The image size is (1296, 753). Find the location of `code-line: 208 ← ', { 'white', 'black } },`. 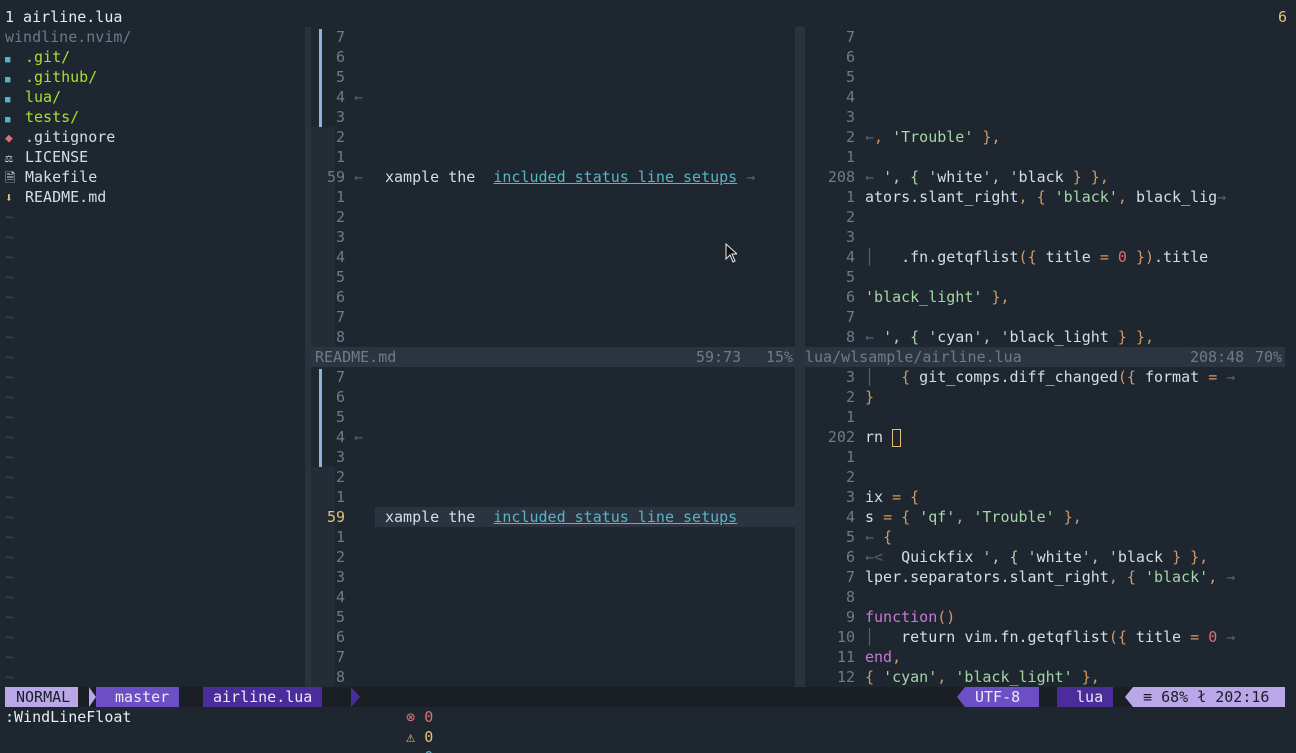

code-line: 208 ← ', { 'white', 'black } }, is located at coordinates (957, 177).